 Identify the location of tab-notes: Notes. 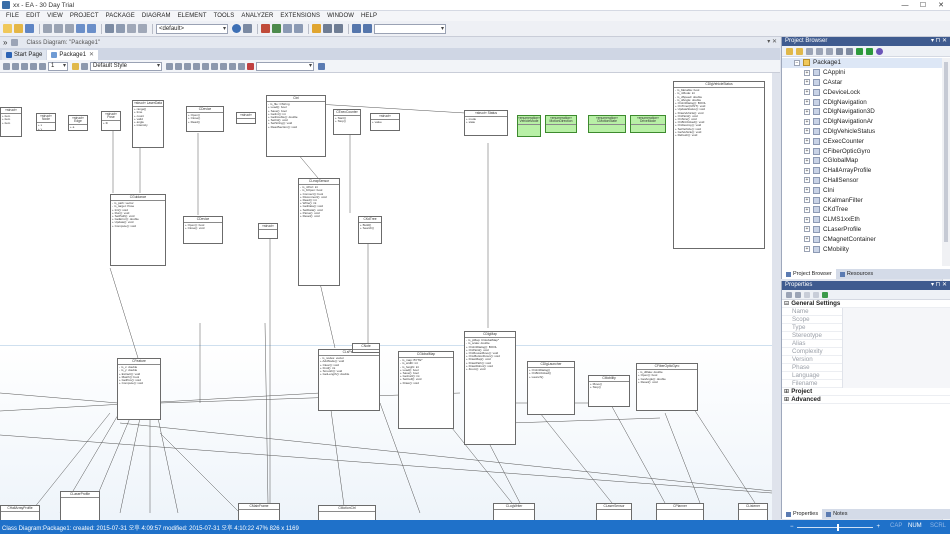
(836, 514).